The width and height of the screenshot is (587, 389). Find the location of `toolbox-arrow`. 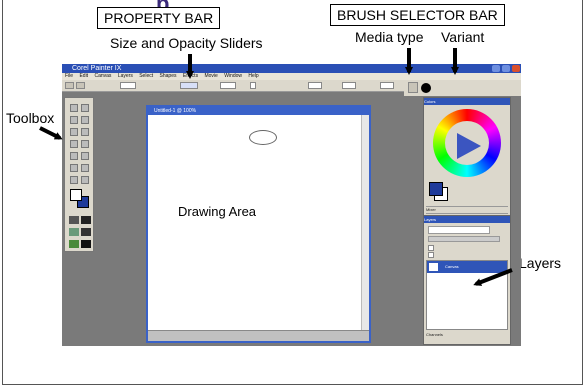

toolbox-arrow is located at coordinates (51, 133).